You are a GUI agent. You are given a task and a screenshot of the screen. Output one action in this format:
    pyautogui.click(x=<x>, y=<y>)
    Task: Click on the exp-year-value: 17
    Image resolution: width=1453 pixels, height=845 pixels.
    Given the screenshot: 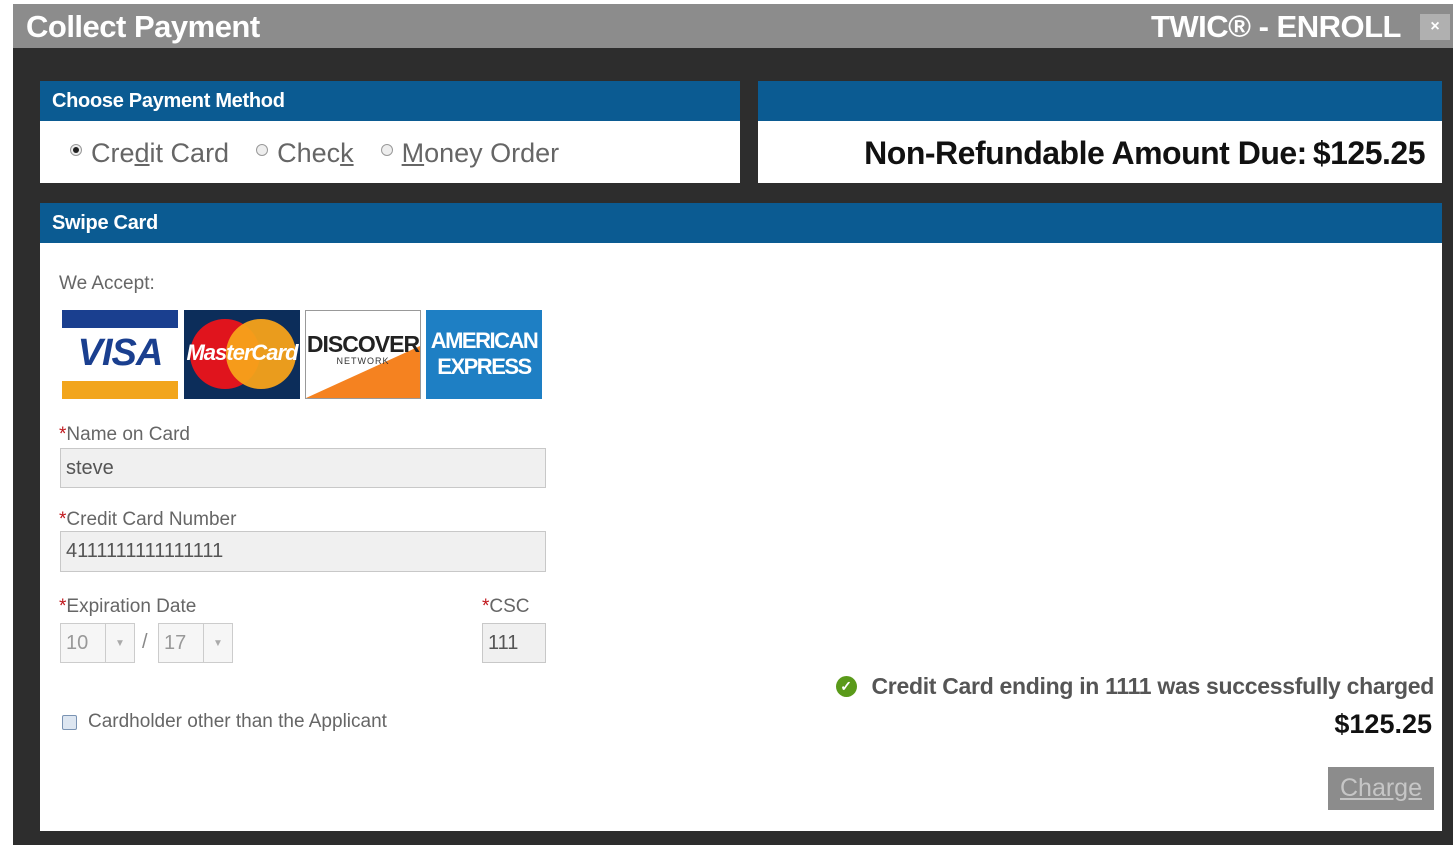 What is the action you would take?
    pyautogui.click(x=175, y=642)
    